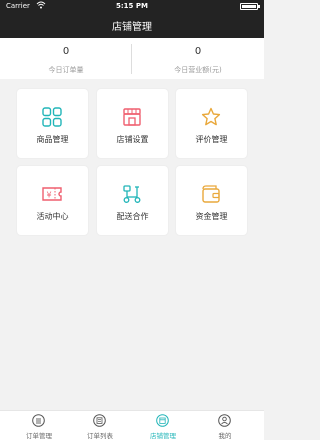 The height and width of the screenshot is (440, 320). I want to click on tab-label: 我的, so click(225, 436).